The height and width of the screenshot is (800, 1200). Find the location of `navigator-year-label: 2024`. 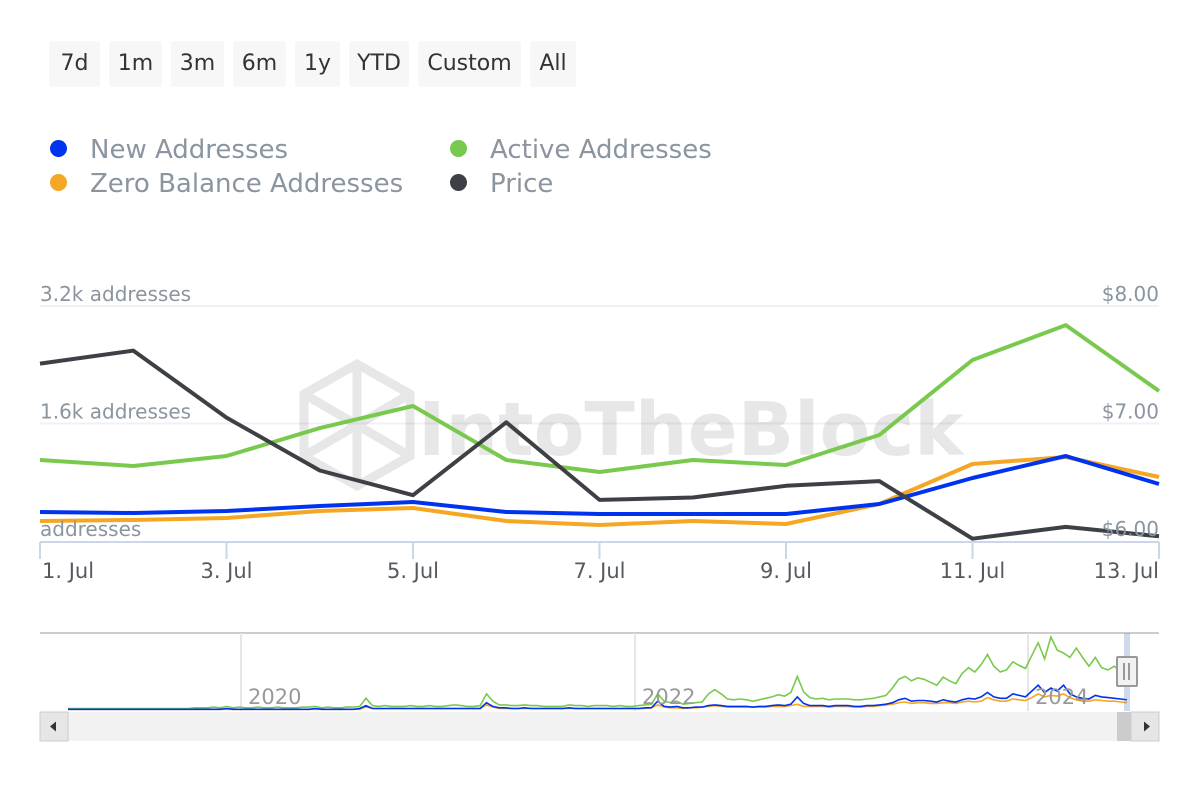

navigator-year-label: 2024 is located at coordinates (1061, 697).